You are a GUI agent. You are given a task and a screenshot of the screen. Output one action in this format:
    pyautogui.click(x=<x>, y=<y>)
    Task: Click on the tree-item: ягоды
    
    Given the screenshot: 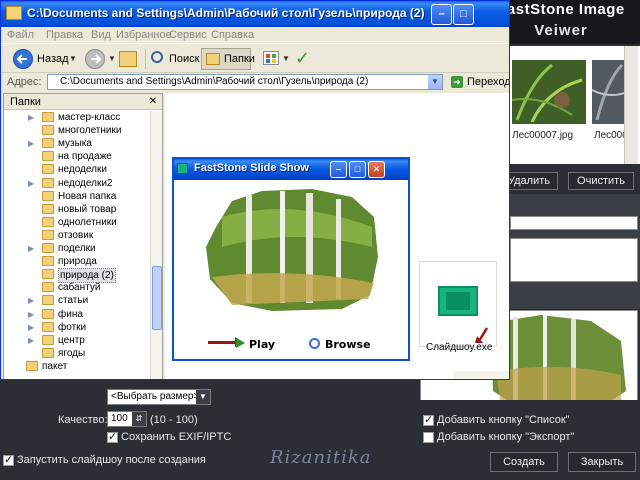 What is the action you would take?
    pyautogui.click(x=77, y=353)
    